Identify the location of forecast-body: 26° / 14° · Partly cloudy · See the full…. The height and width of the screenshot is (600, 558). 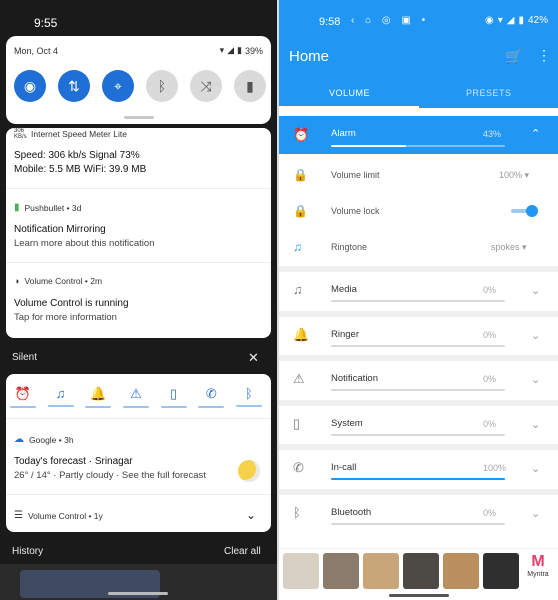
(110, 475).